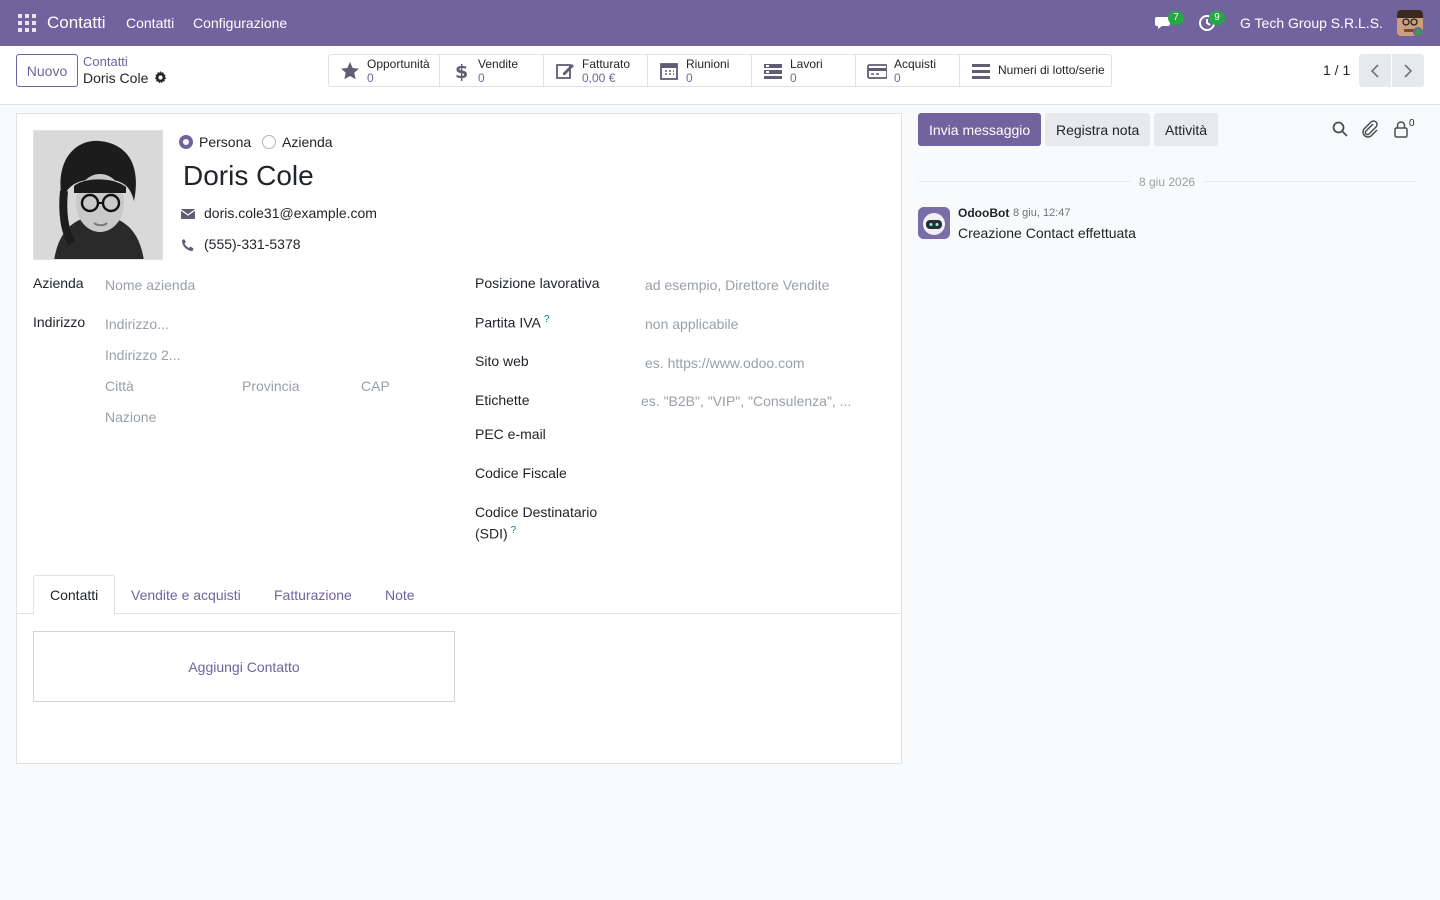 Image resolution: width=1440 pixels, height=900 pixels. What do you see at coordinates (1051, 70) in the screenshot?
I see `smart-label: Numeri di lotto/serie` at bounding box center [1051, 70].